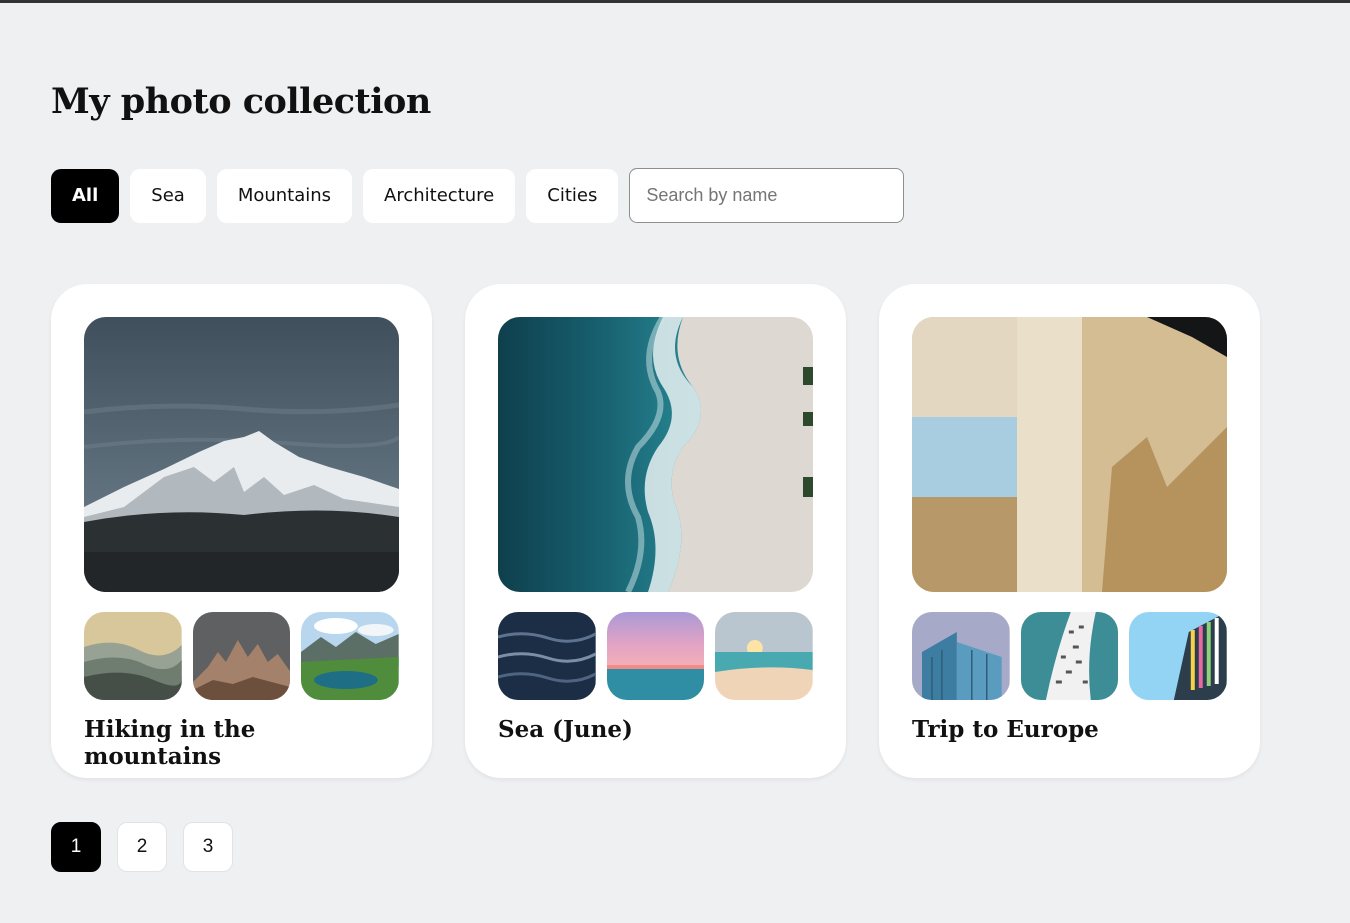  What do you see at coordinates (439, 195) in the screenshot?
I see `filter-architecture-button: Architecture` at bounding box center [439, 195].